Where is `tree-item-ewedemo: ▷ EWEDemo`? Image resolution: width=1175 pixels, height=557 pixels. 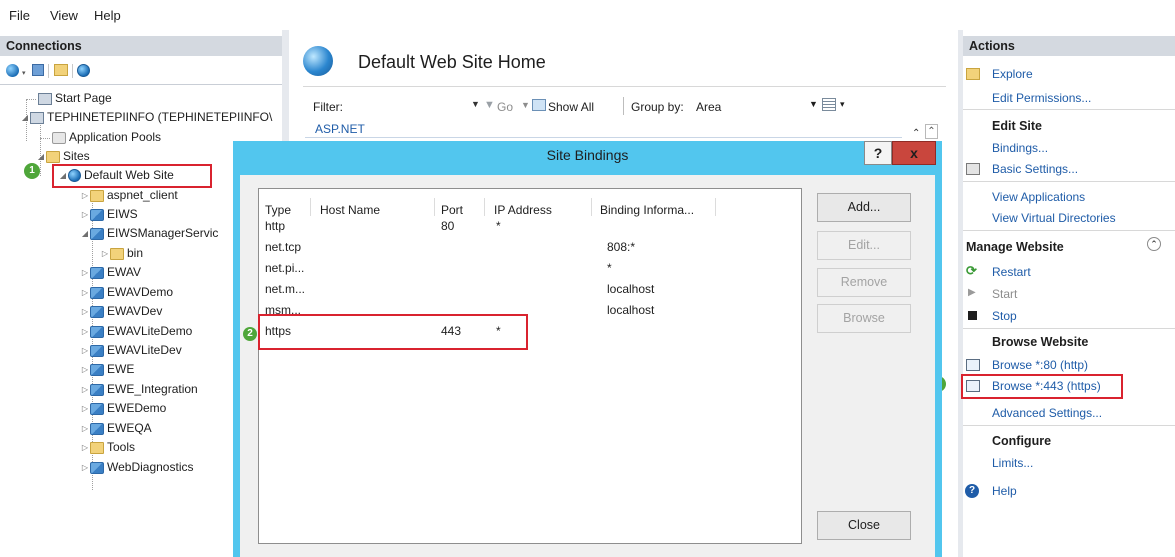
tree-item-ewedemo: ▷ EWEDemo is located at coordinates (123, 408).